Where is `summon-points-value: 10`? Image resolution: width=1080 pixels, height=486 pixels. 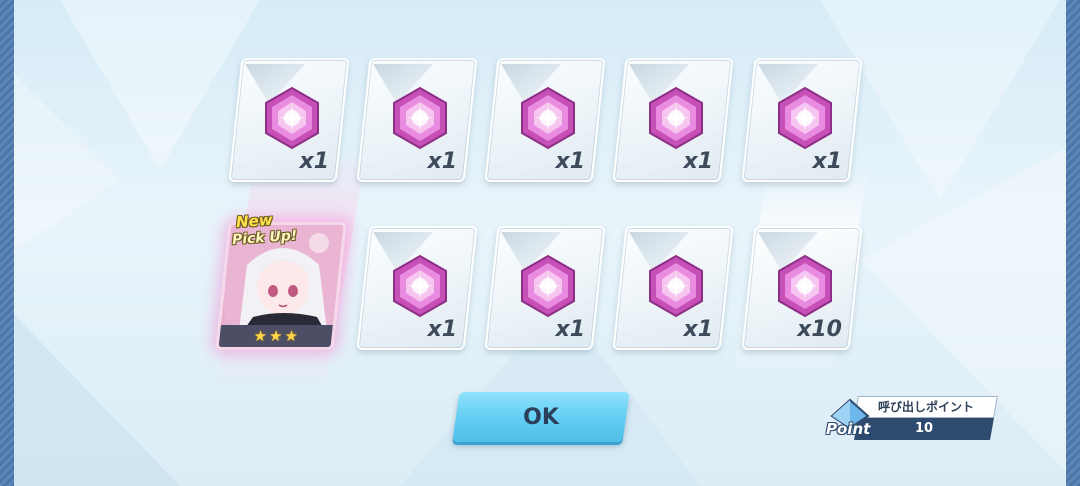
summon-points-value: 10 is located at coordinates (924, 429).